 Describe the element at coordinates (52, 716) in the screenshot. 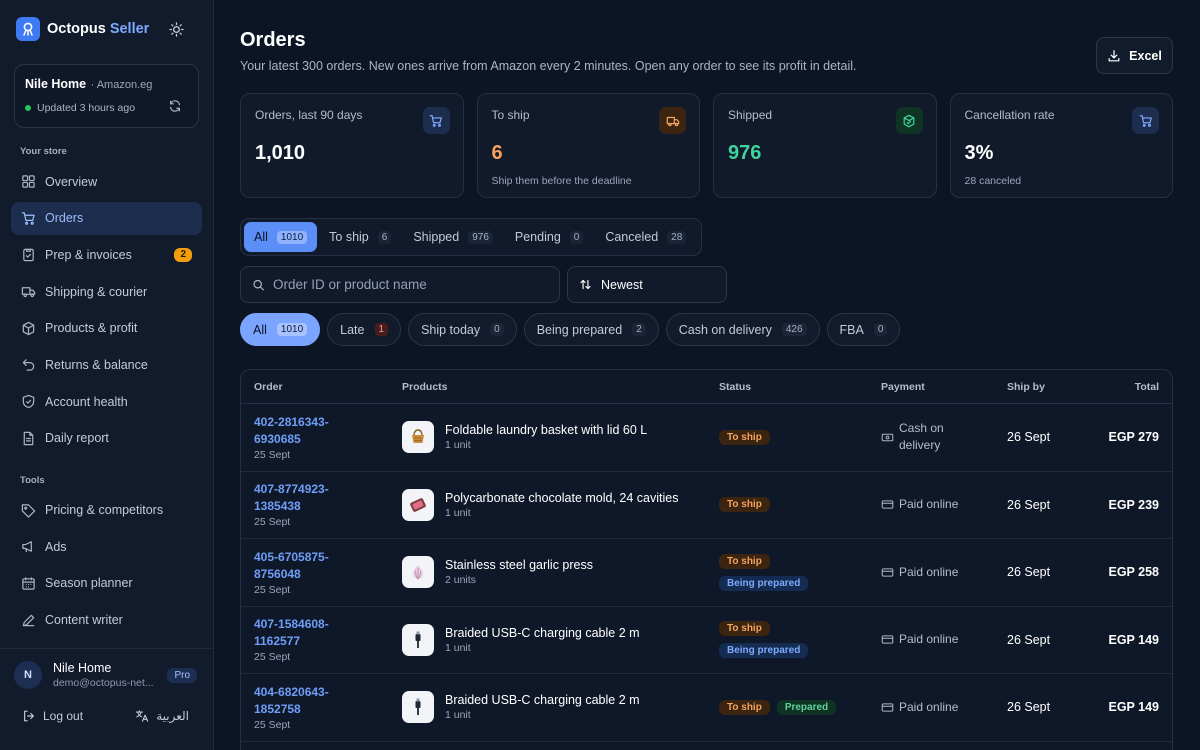

I see `logout-button: Log out` at that location.